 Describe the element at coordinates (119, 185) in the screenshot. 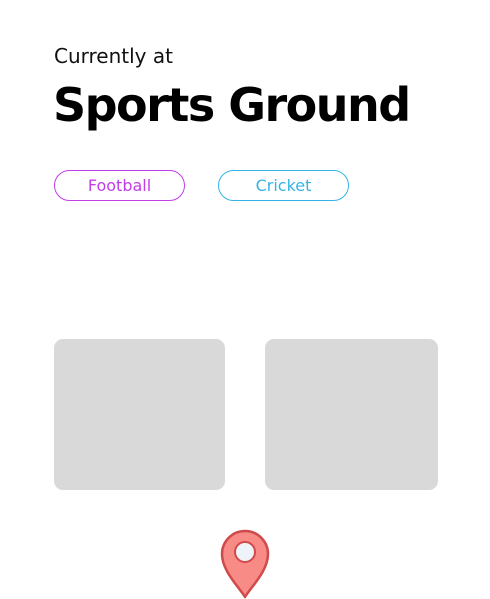

I see `tag-football: Football` at that location.